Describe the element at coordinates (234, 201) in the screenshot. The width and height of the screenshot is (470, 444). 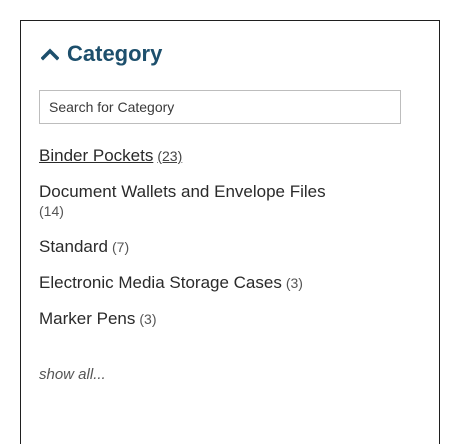
I see `category-item-document-wallets: Document Wallets and Envelope Files (14)` at that location.